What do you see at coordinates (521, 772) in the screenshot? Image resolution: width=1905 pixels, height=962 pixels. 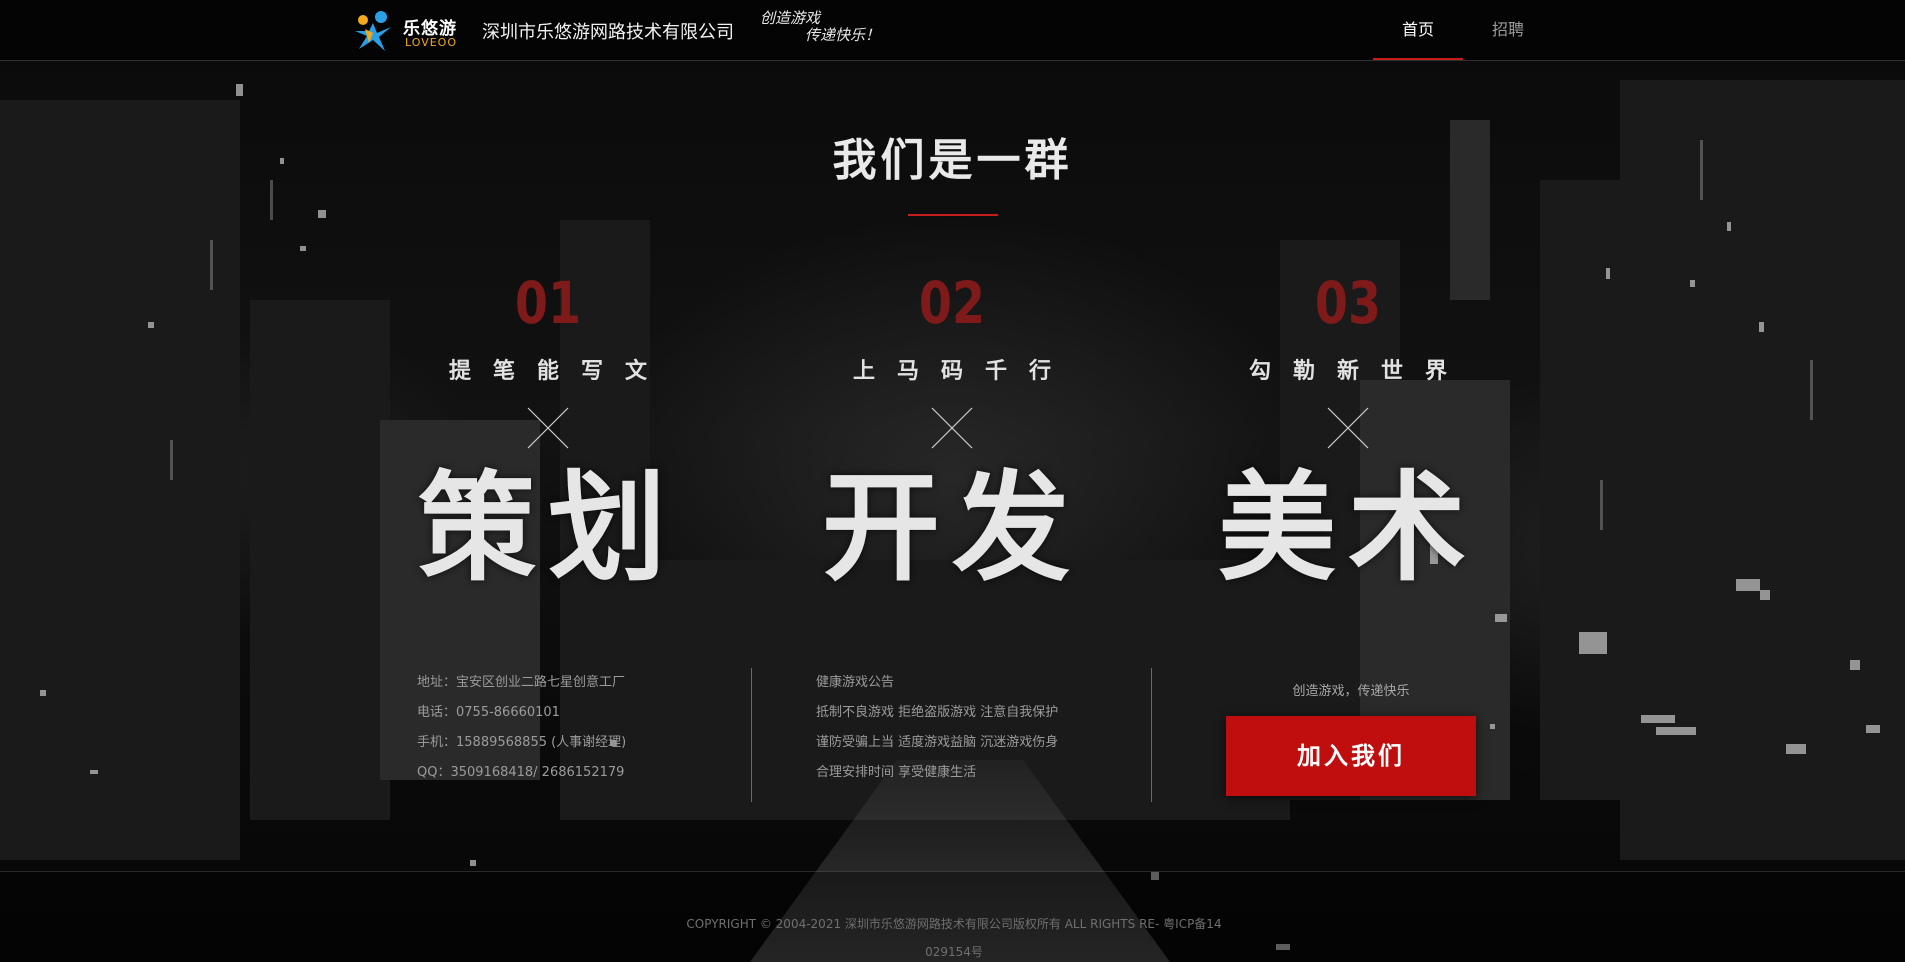 I see `contact-qq: QQ：3509168418/ 2686152179` at bounding box center [521, 772].